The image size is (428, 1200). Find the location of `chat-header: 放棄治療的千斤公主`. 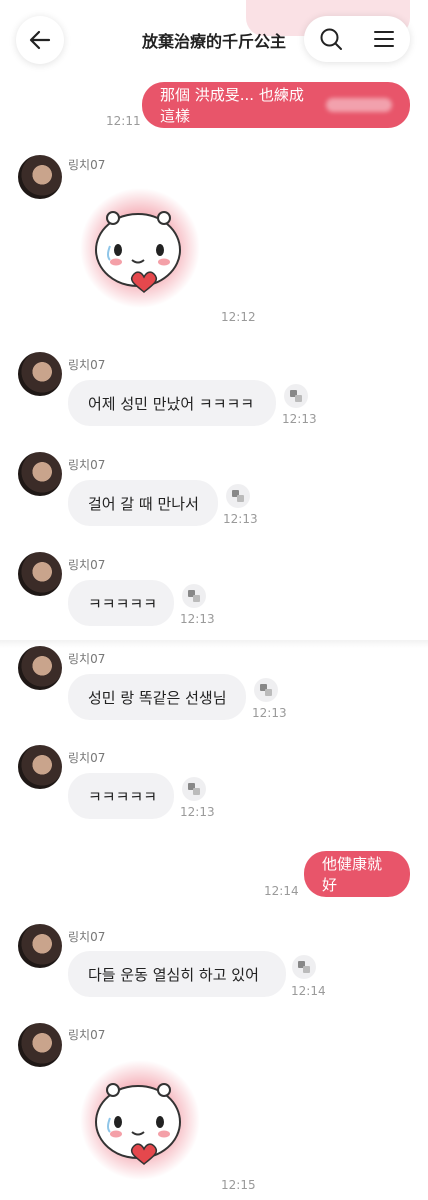

chat-header: 放棄治療的千斤公主 is located at coordinates (214, 40).